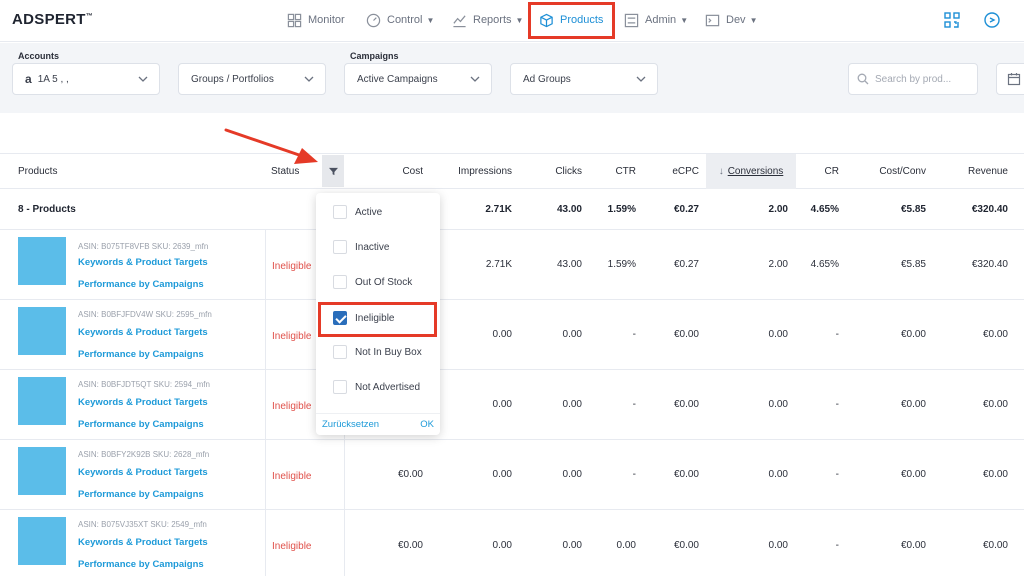 The image size is (1024, 580). What do you see at coordinates (837, 404) in the screenshot?
I see `cr-cell: -` at bounding box center [837, 404].